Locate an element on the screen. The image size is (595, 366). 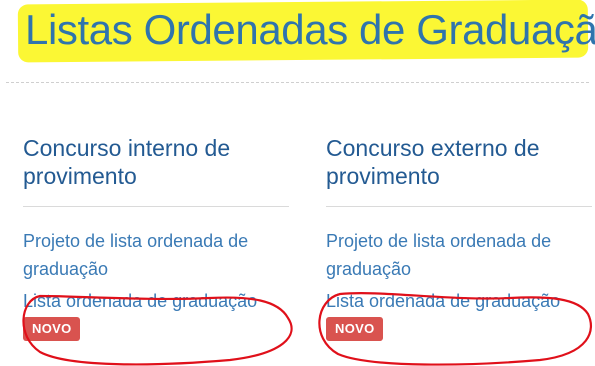
section-heading-internal: Concurso interno de provimento is located at coordinates (127, 162).